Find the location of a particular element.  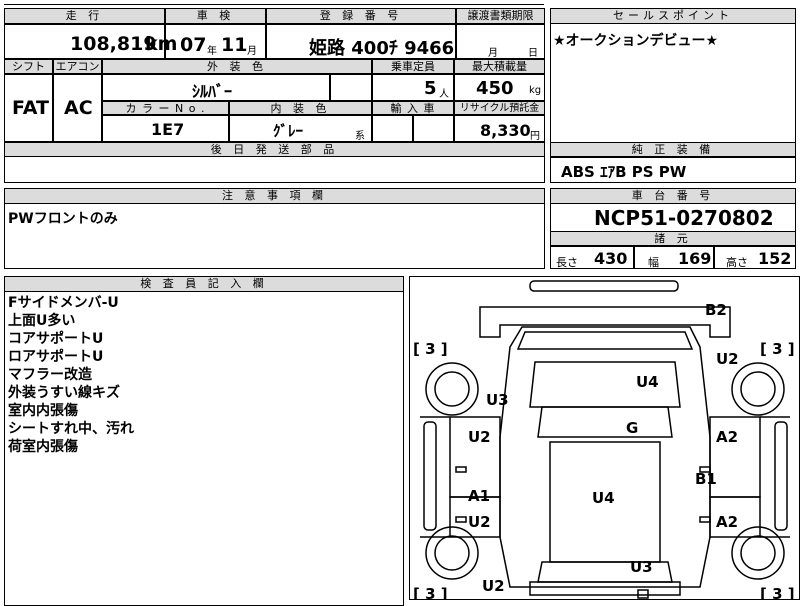

top-clipped-strip is located at coordinates (274, 2).